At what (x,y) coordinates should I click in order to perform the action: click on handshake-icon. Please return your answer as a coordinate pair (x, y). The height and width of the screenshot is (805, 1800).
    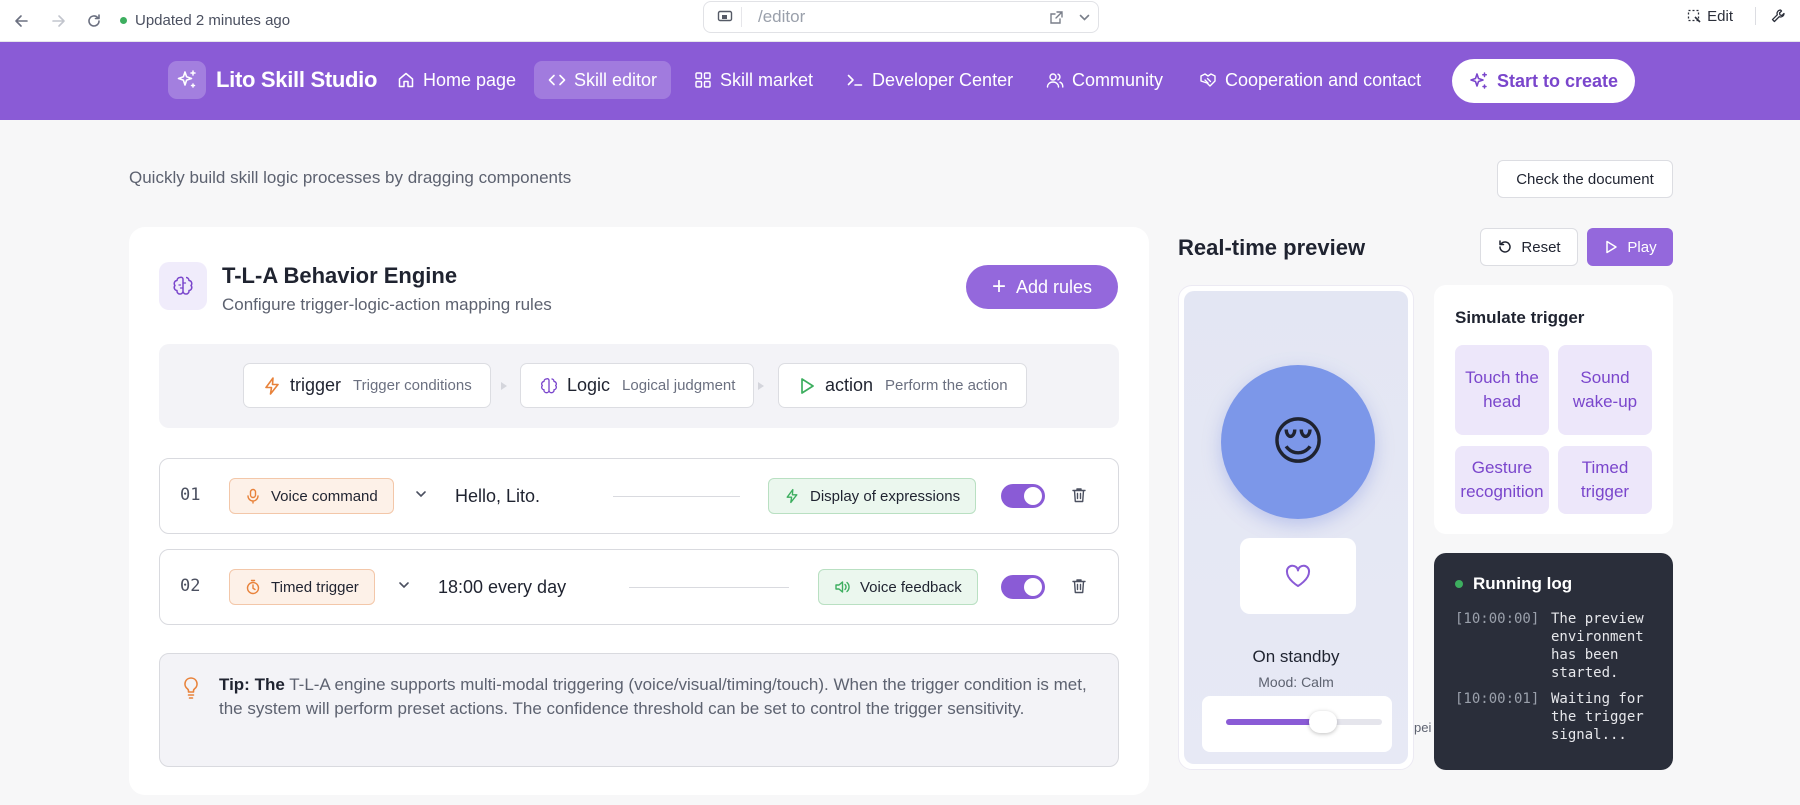
    Looking at the image, I should click on (1208, 80).